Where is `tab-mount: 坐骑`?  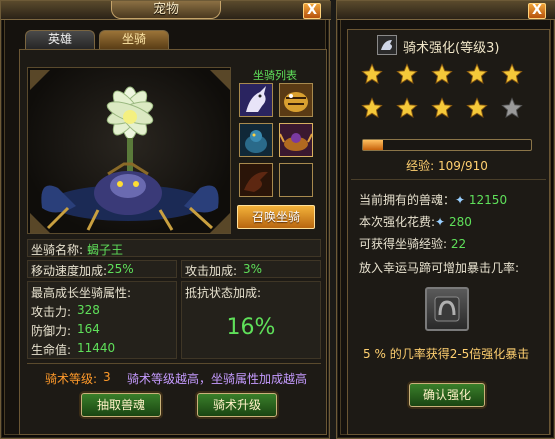 tab-mount: 坐骑 is located at coordinates (134, 39).